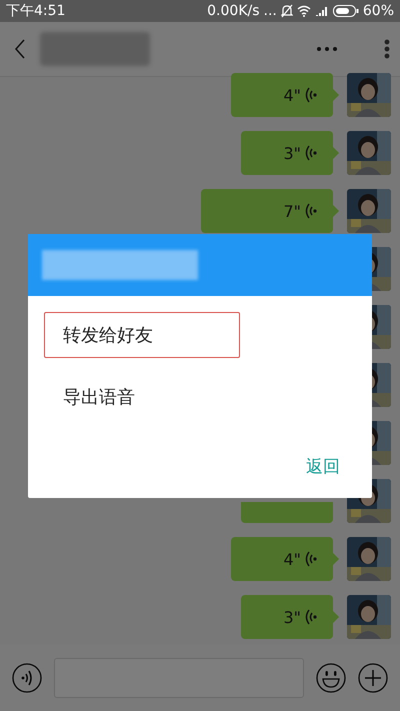 The image size is (400, 711). I want to click on alarm-off-icon, so click(286, 11).